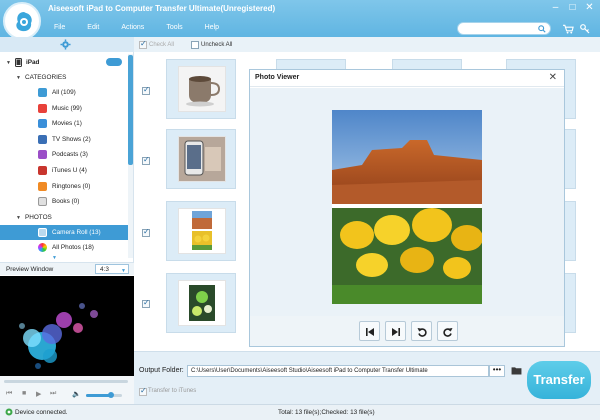 The width and height of the screenshot is (600, 420). I want to click on rotate-right-icon, so click(448, 332).